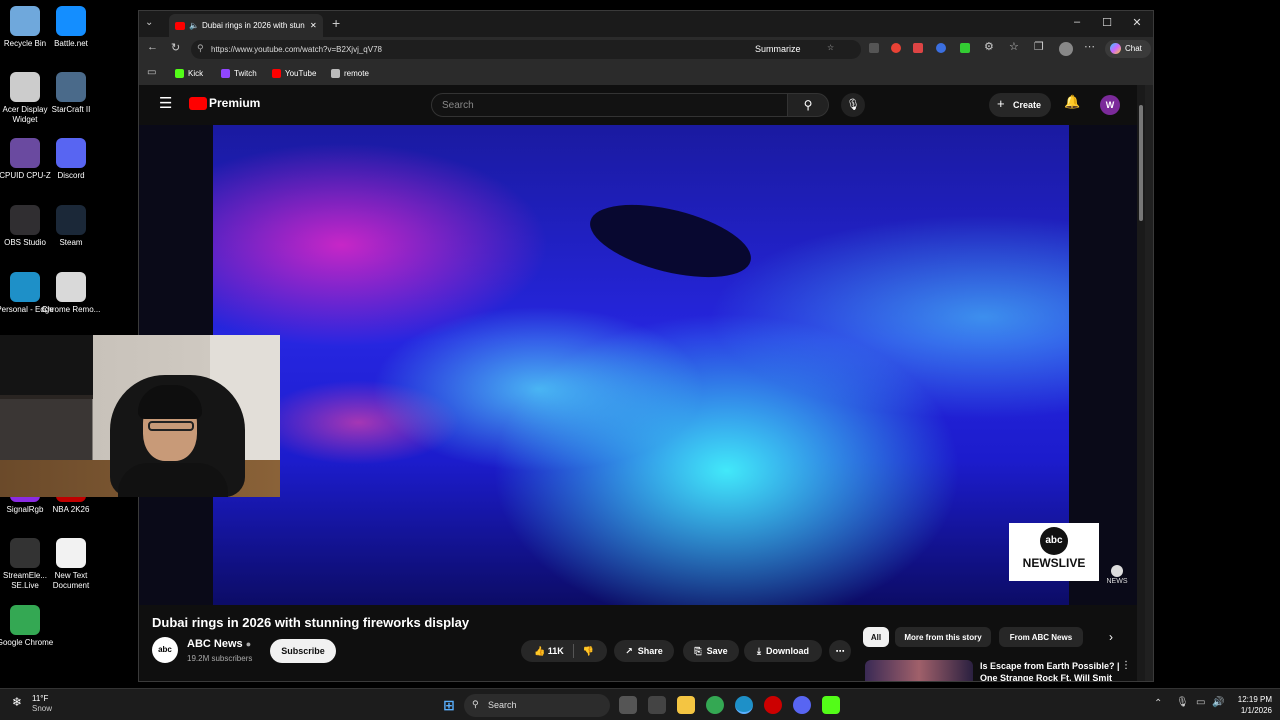 The width and height of the screenshot is (1280, 720). What do you see at coordinates (28, 626) in the screenshot?
I see `desktop-icon: Google Chrome` at bounding box center [28, 626].